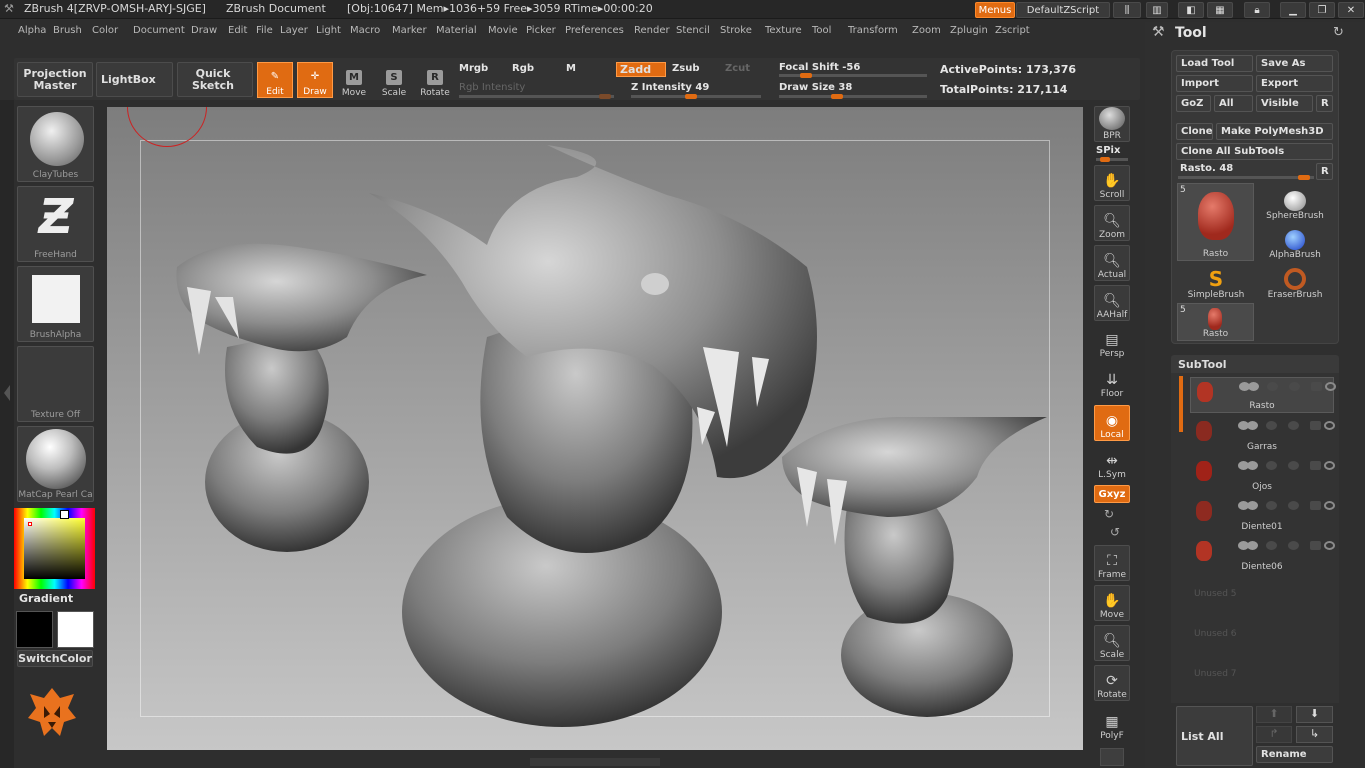  I want to click on swap-up-icon: ↱, so click(1274, 734).